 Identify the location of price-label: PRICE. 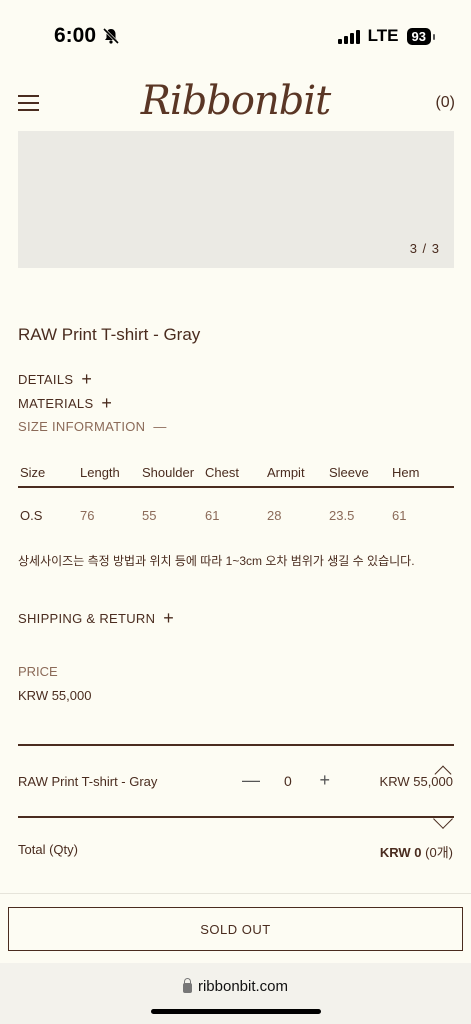
(38, 671).